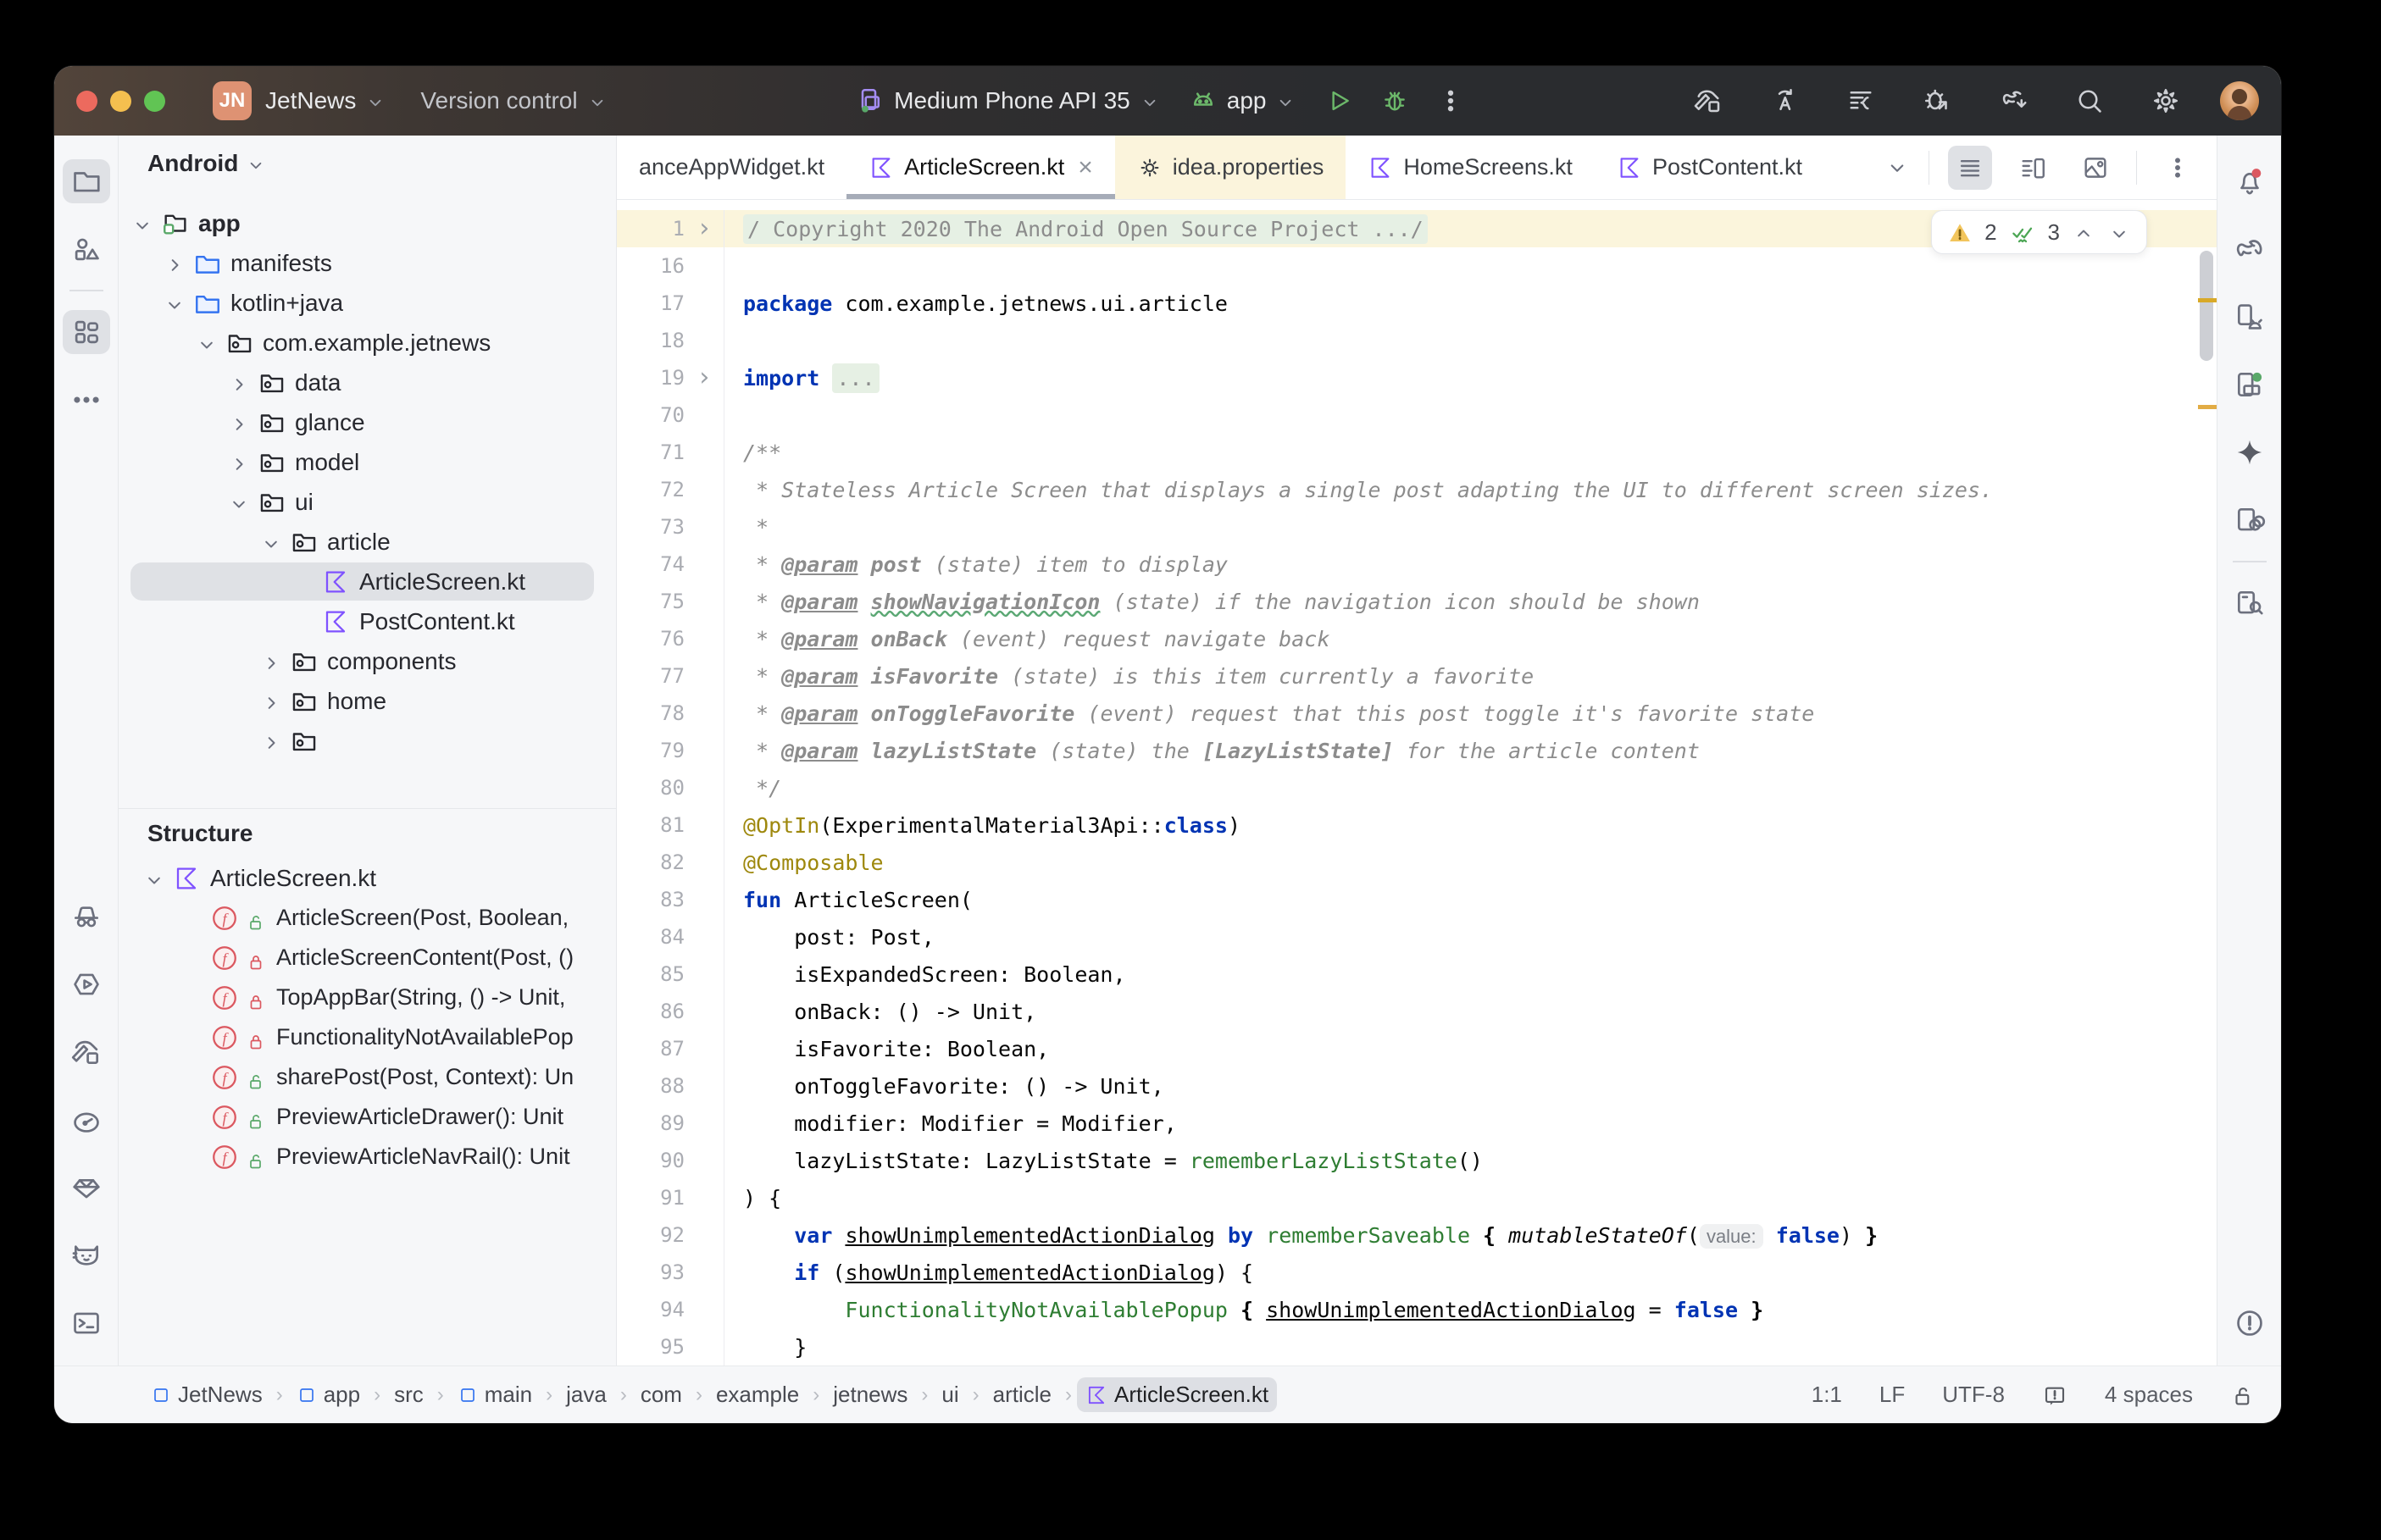 The height and width of the screenshot is (1540, 2381). Describe the element at coordinates (1417, 974) in the screenshot. I see `code-line-85: 85 isExpandedScreen: Boolean,` at that location.